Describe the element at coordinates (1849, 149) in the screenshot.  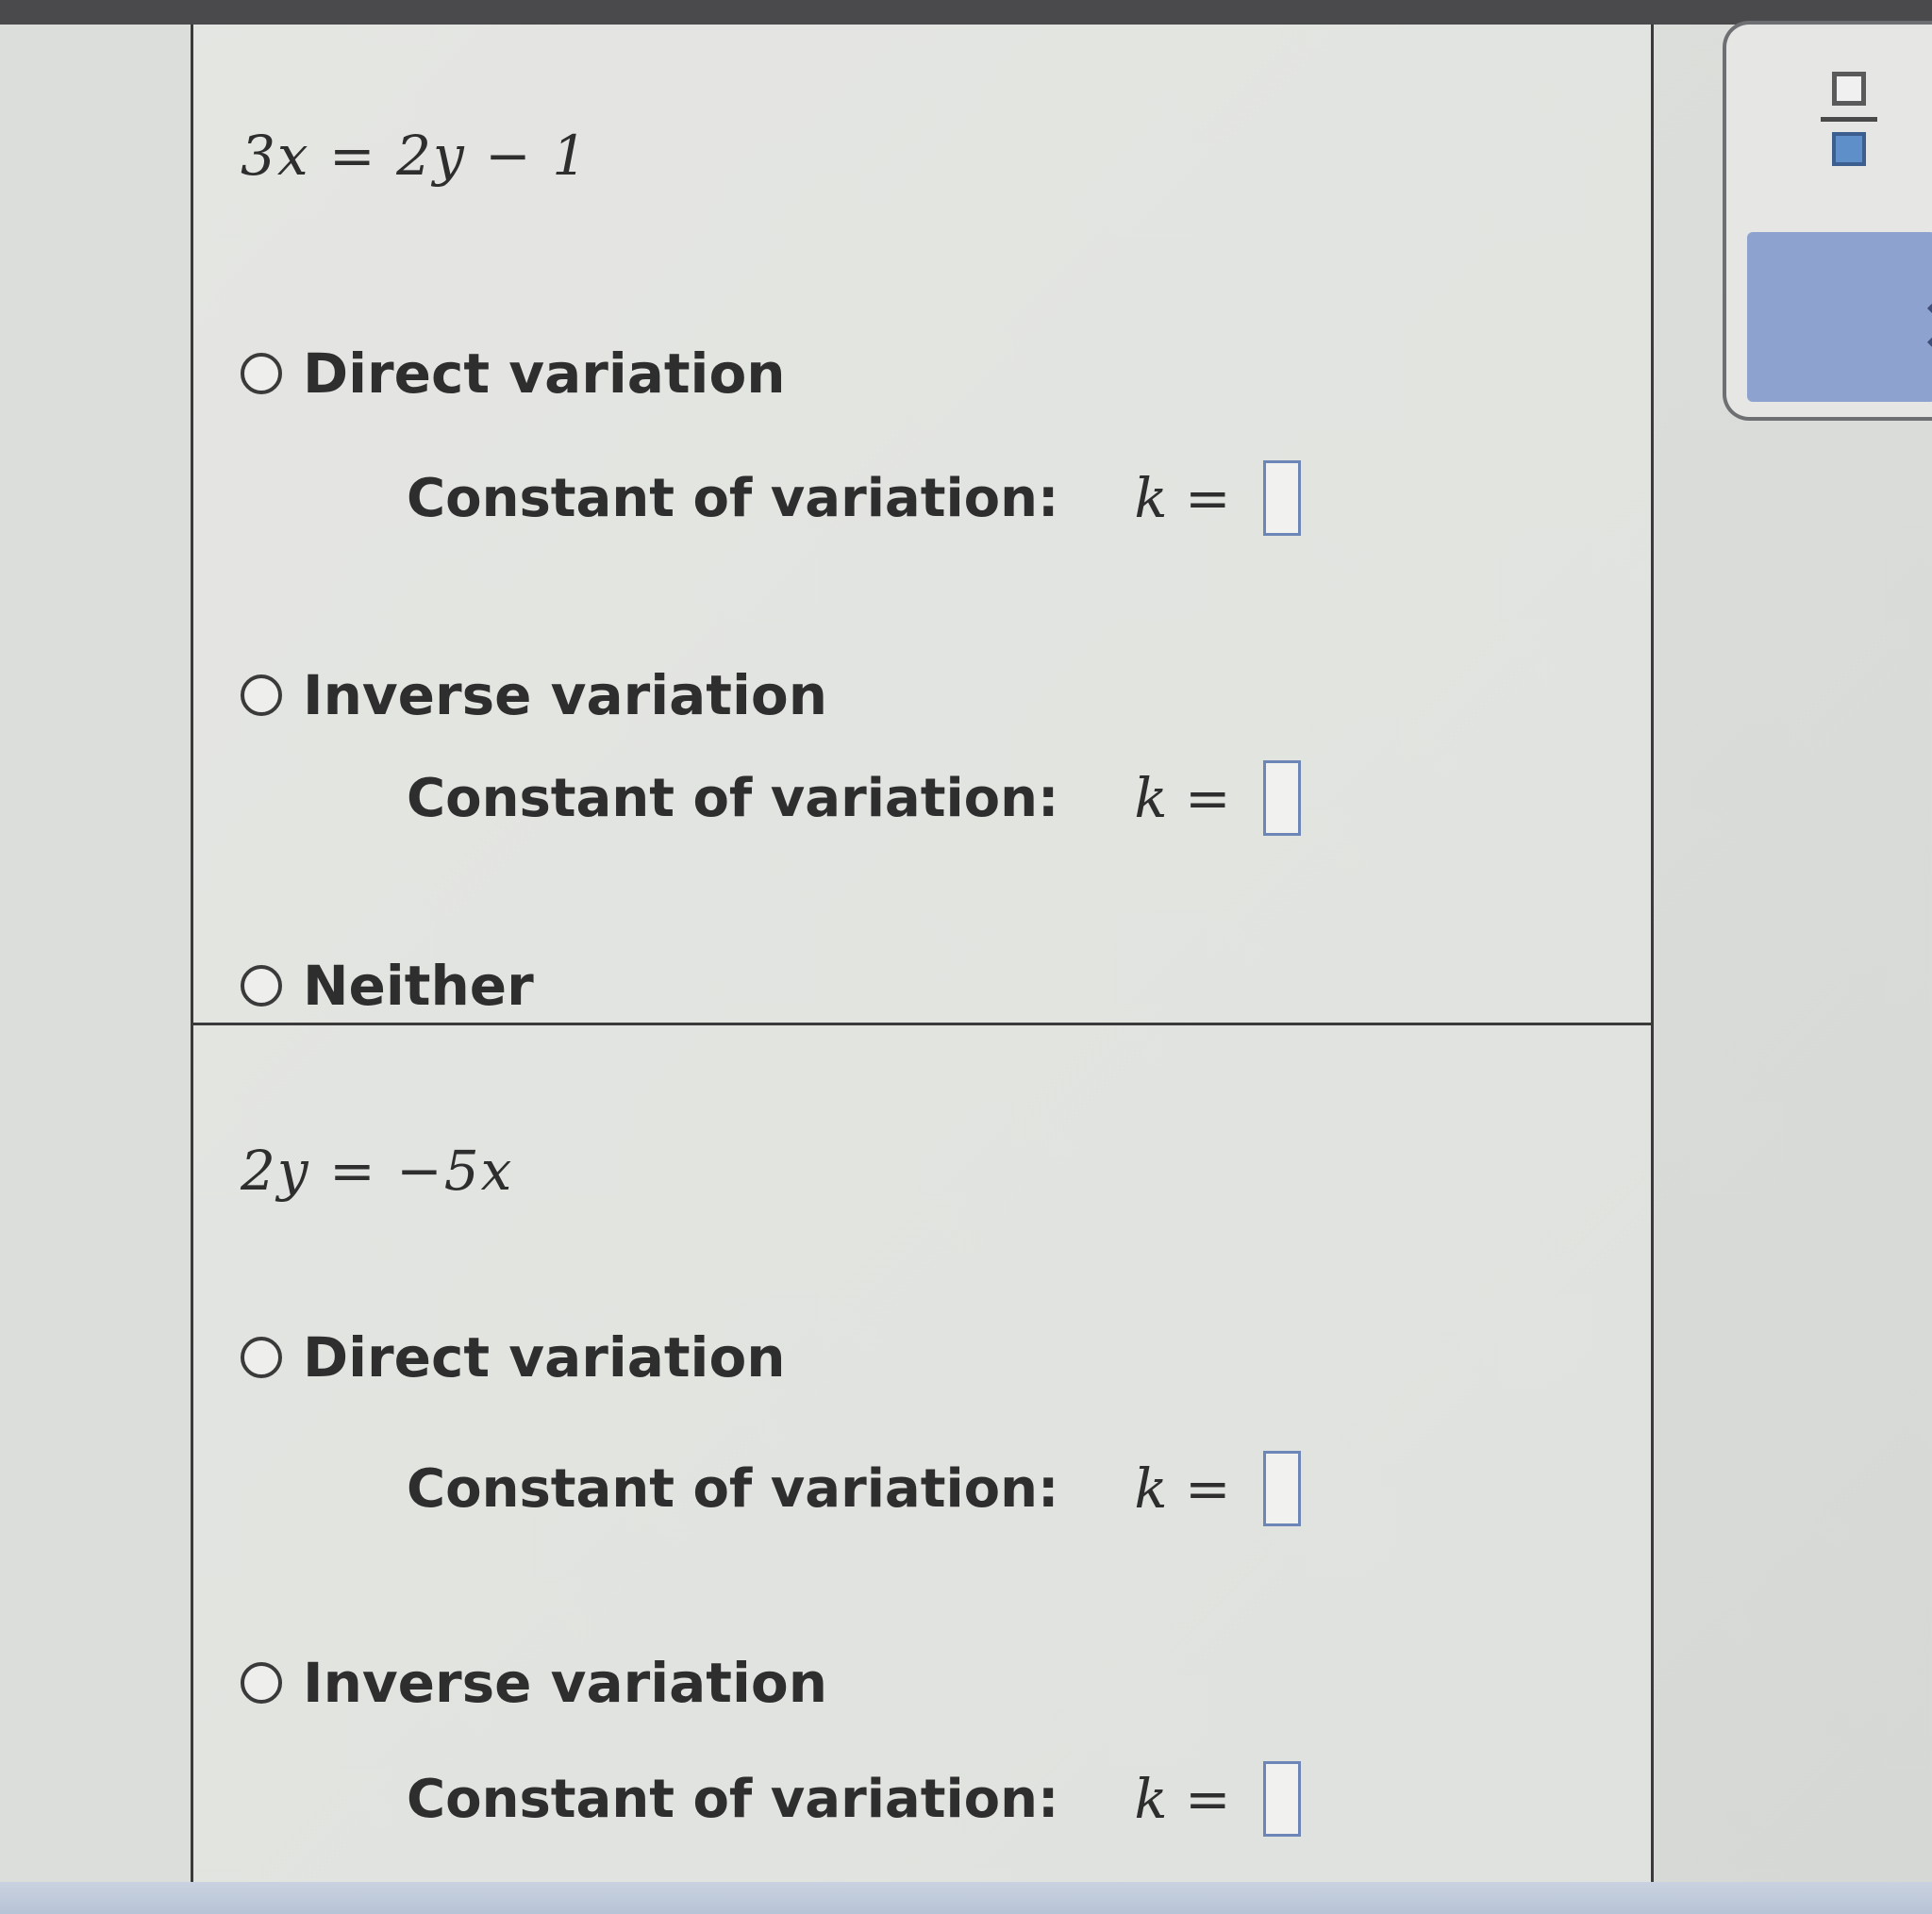
I see `fraction-denominator-icon` at that location.